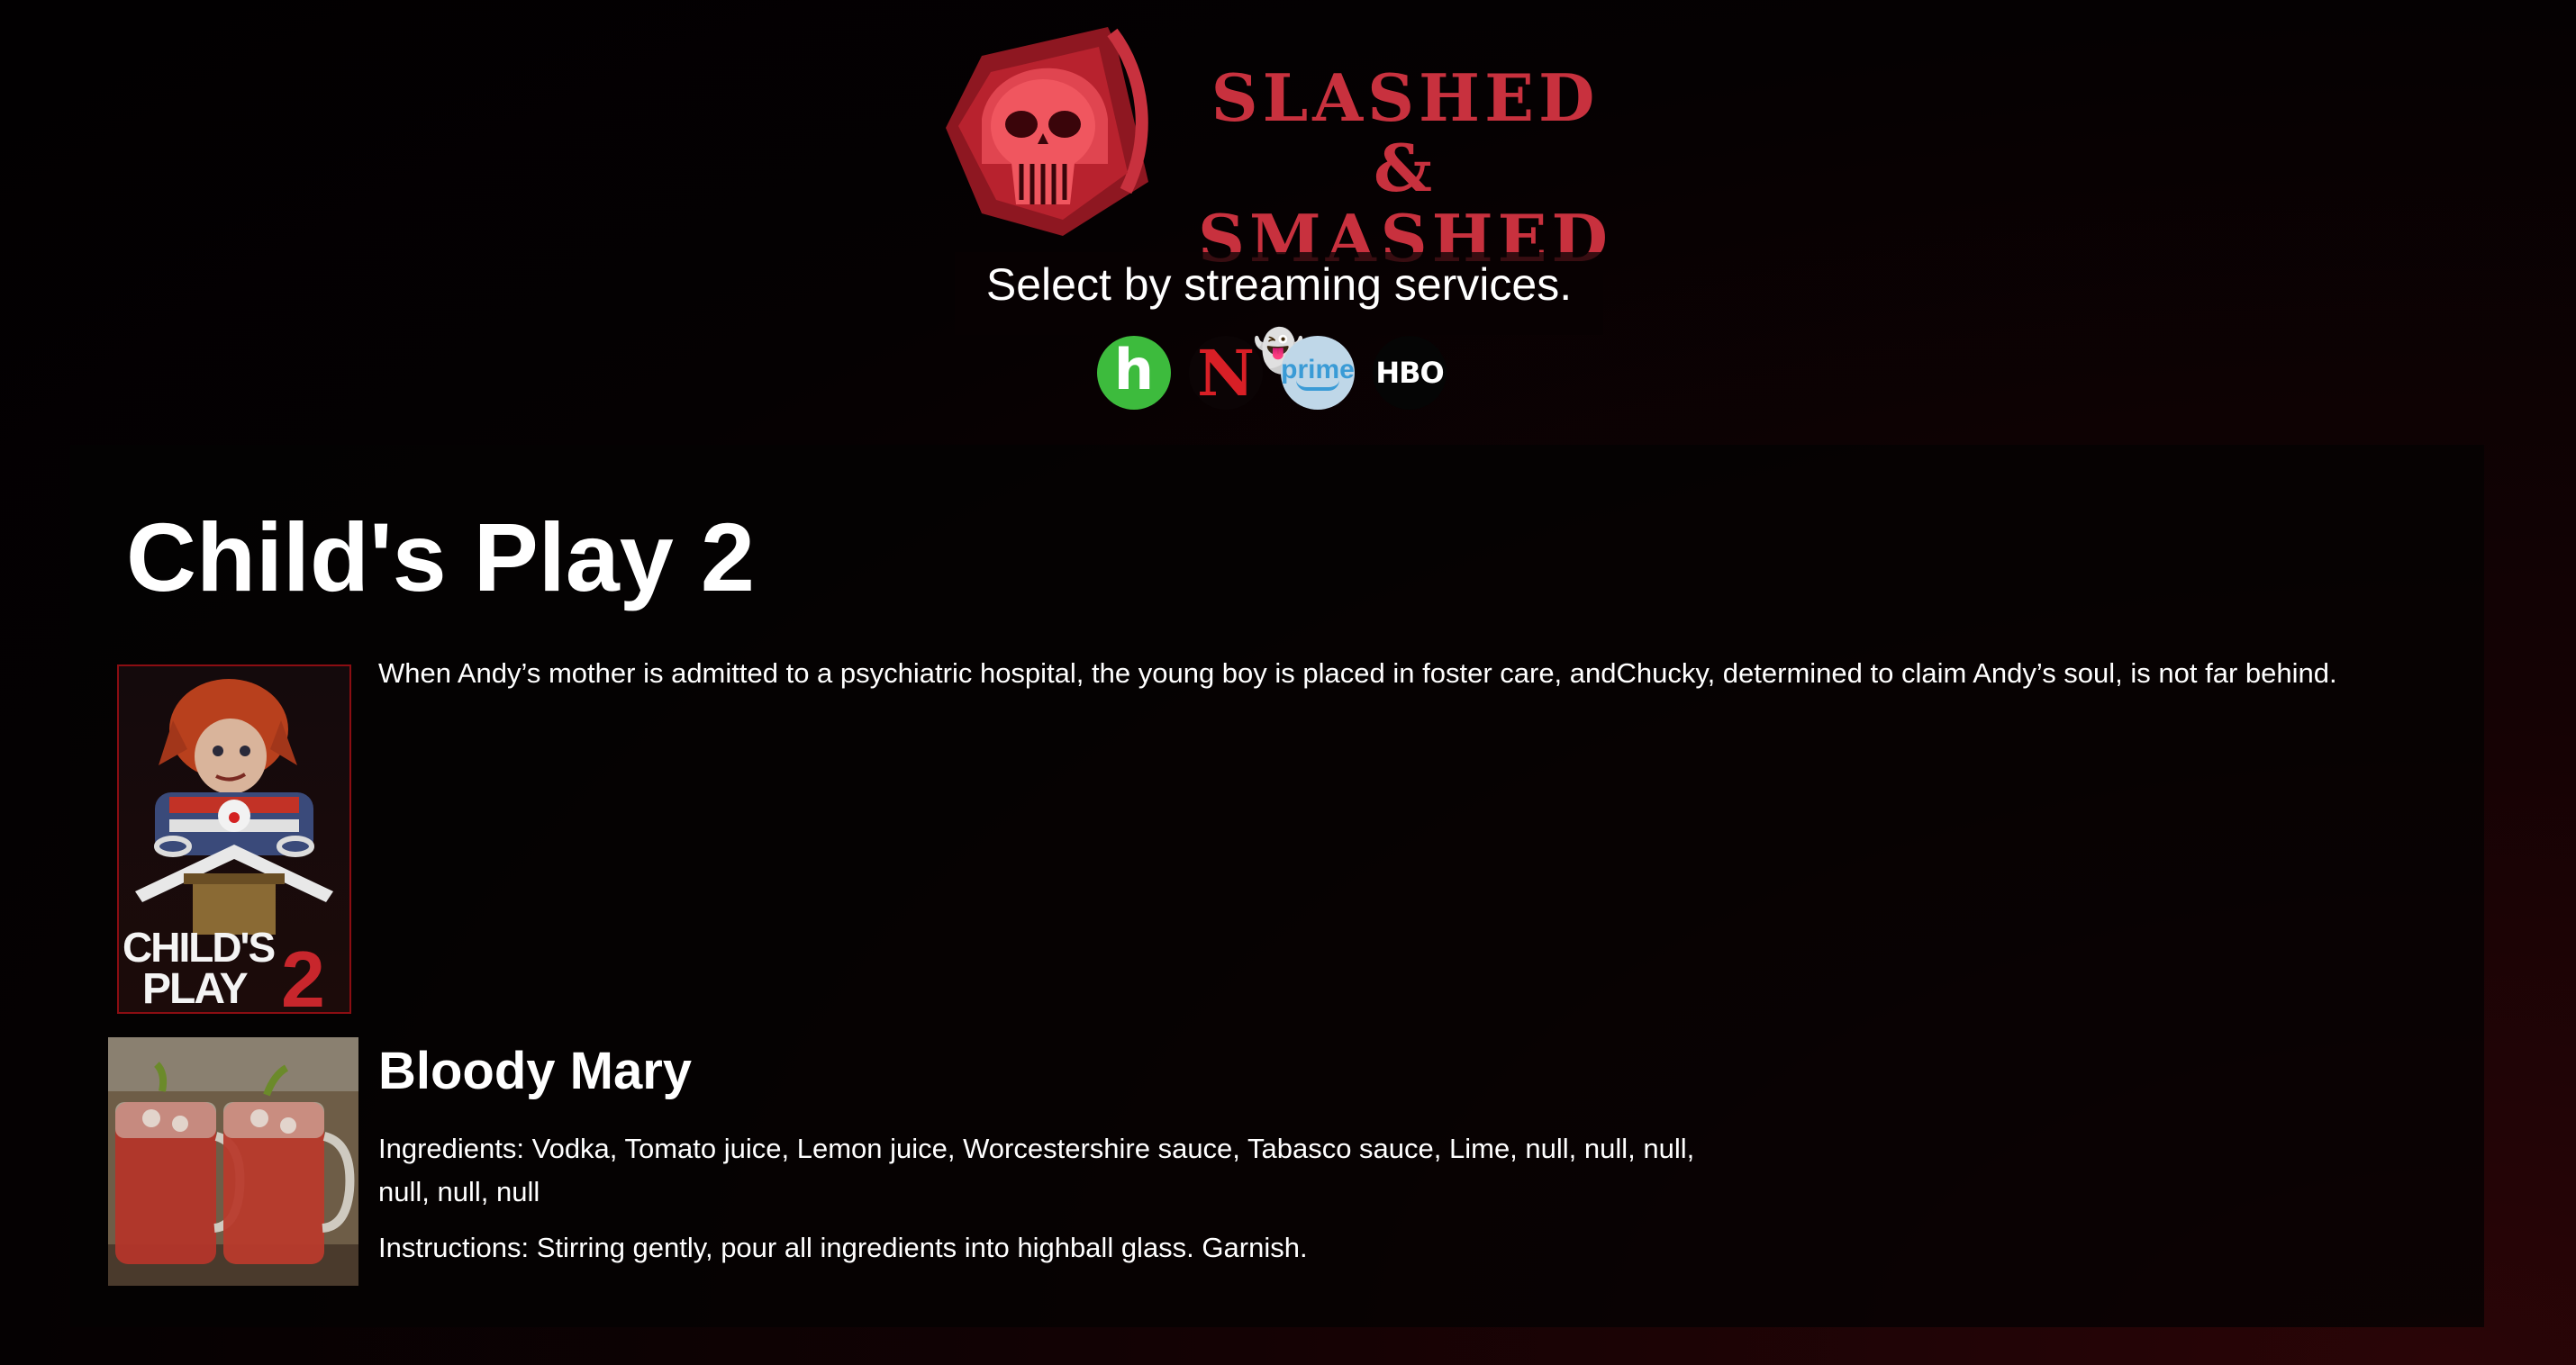 This screenshot has width=2576, height=1365. I want to click on hulu-button: h, so click(1134, 373).